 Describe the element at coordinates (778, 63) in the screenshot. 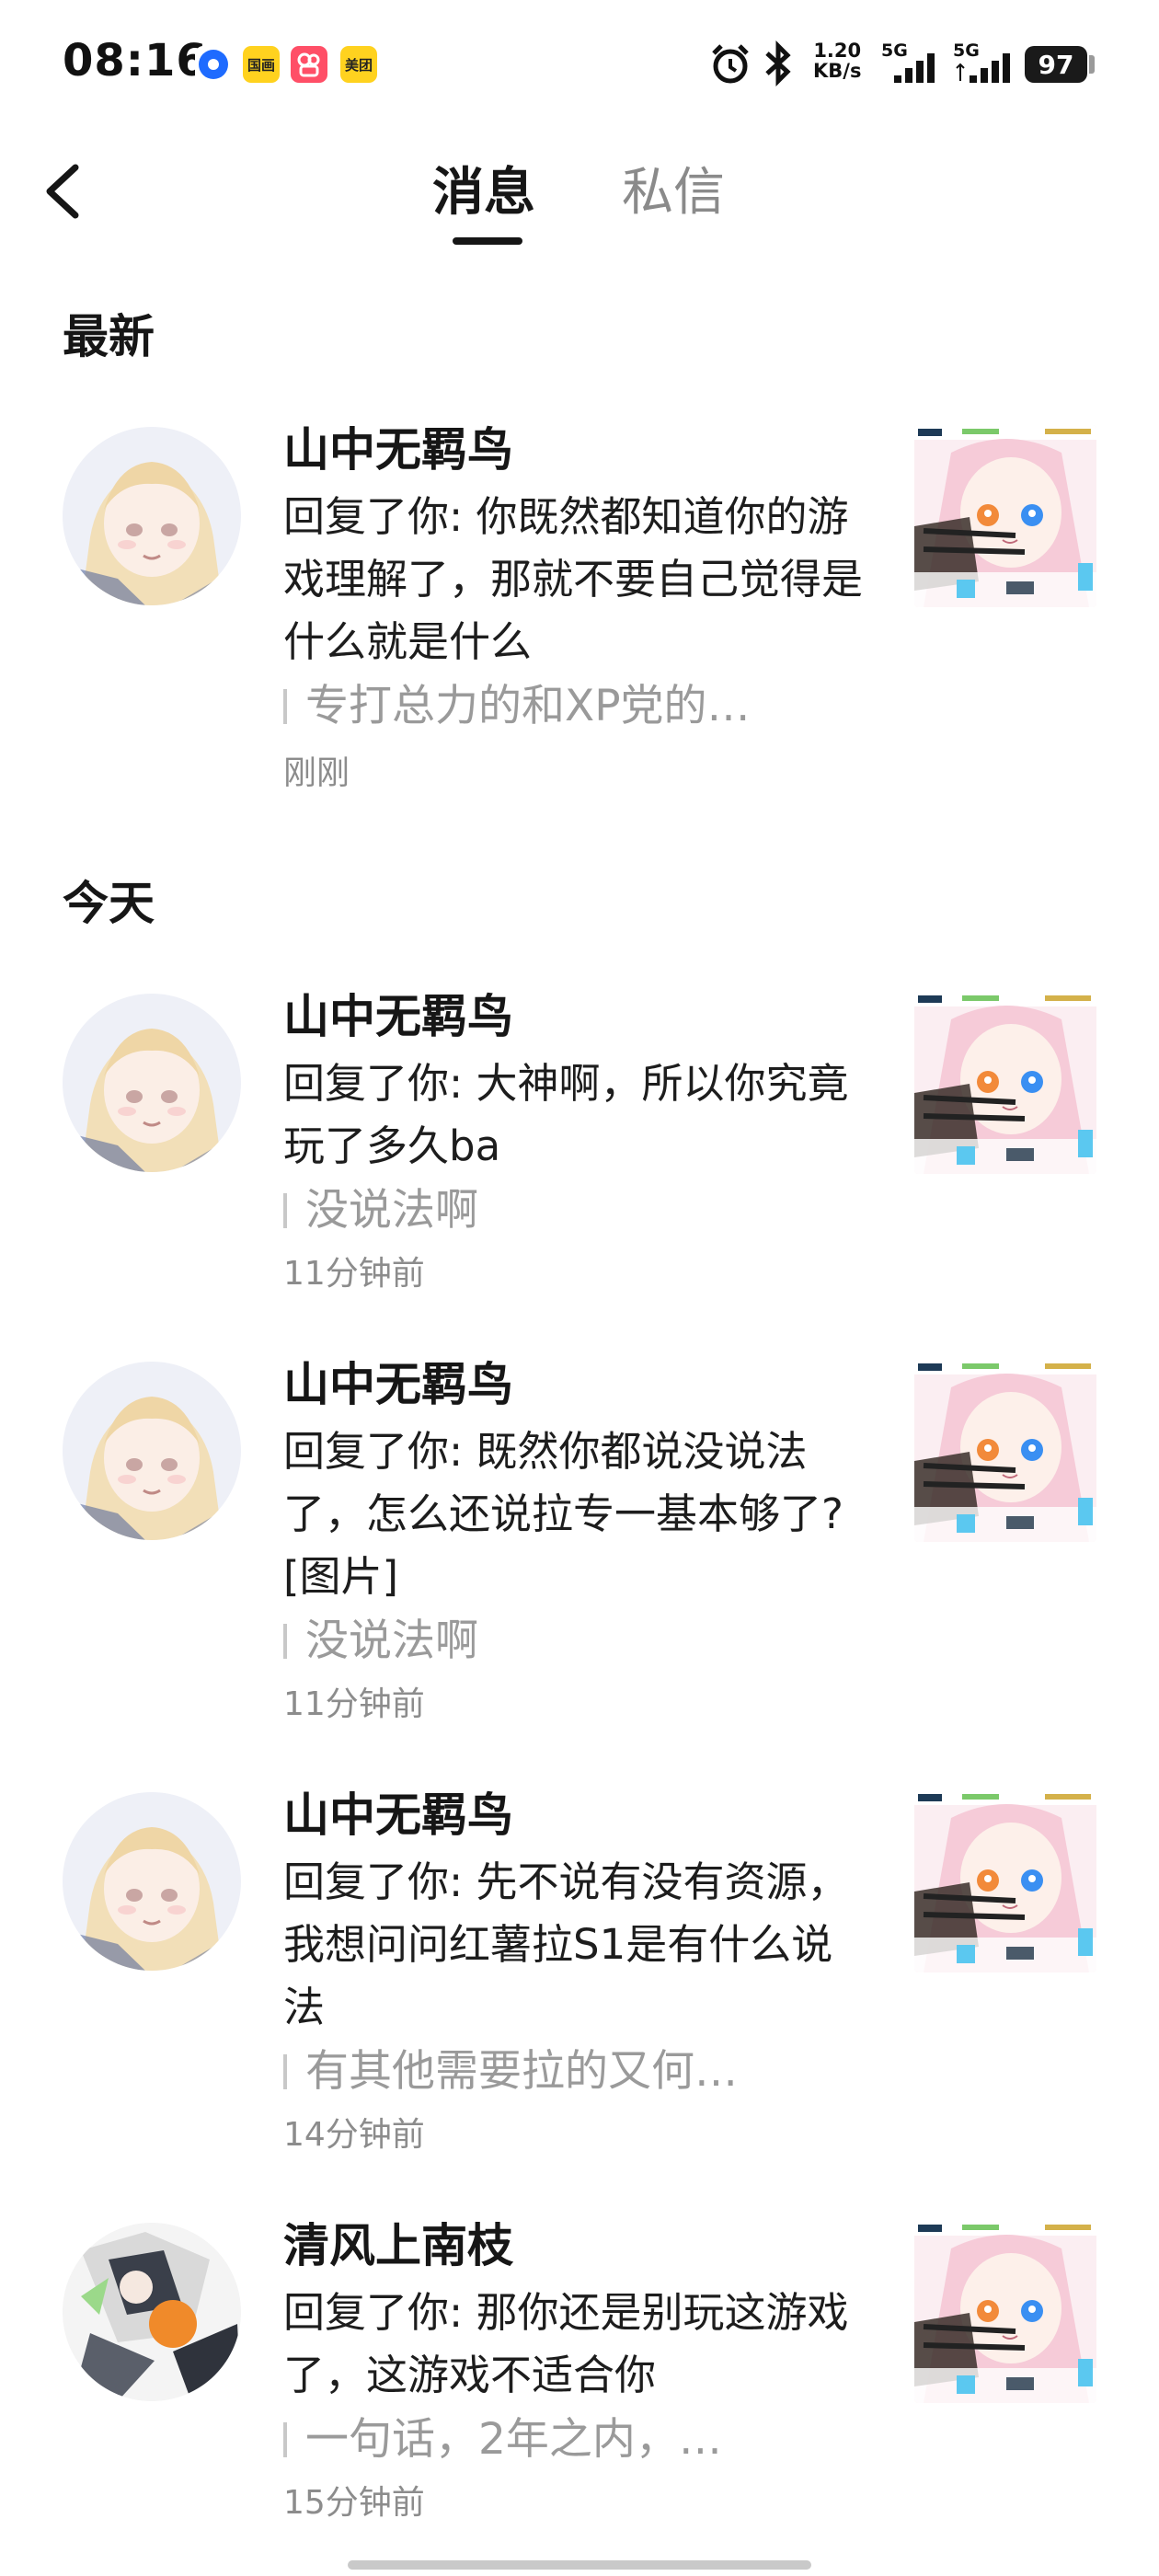

I see `bluetooth-icon` at that location.